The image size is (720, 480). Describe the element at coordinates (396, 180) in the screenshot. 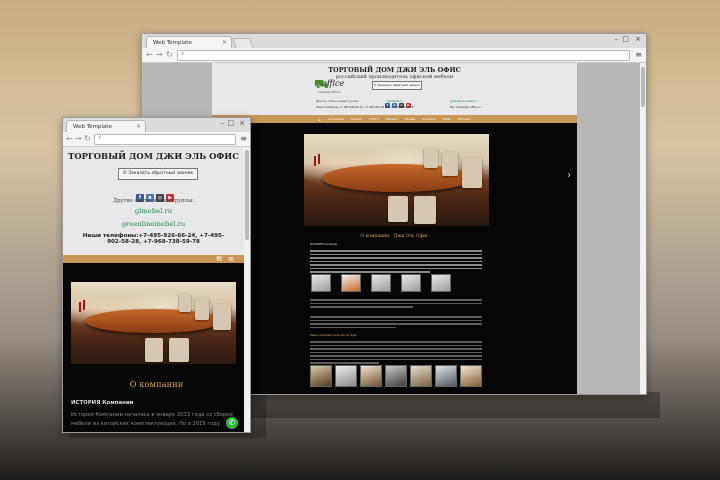

I see `hero-conference-photo` at that location.